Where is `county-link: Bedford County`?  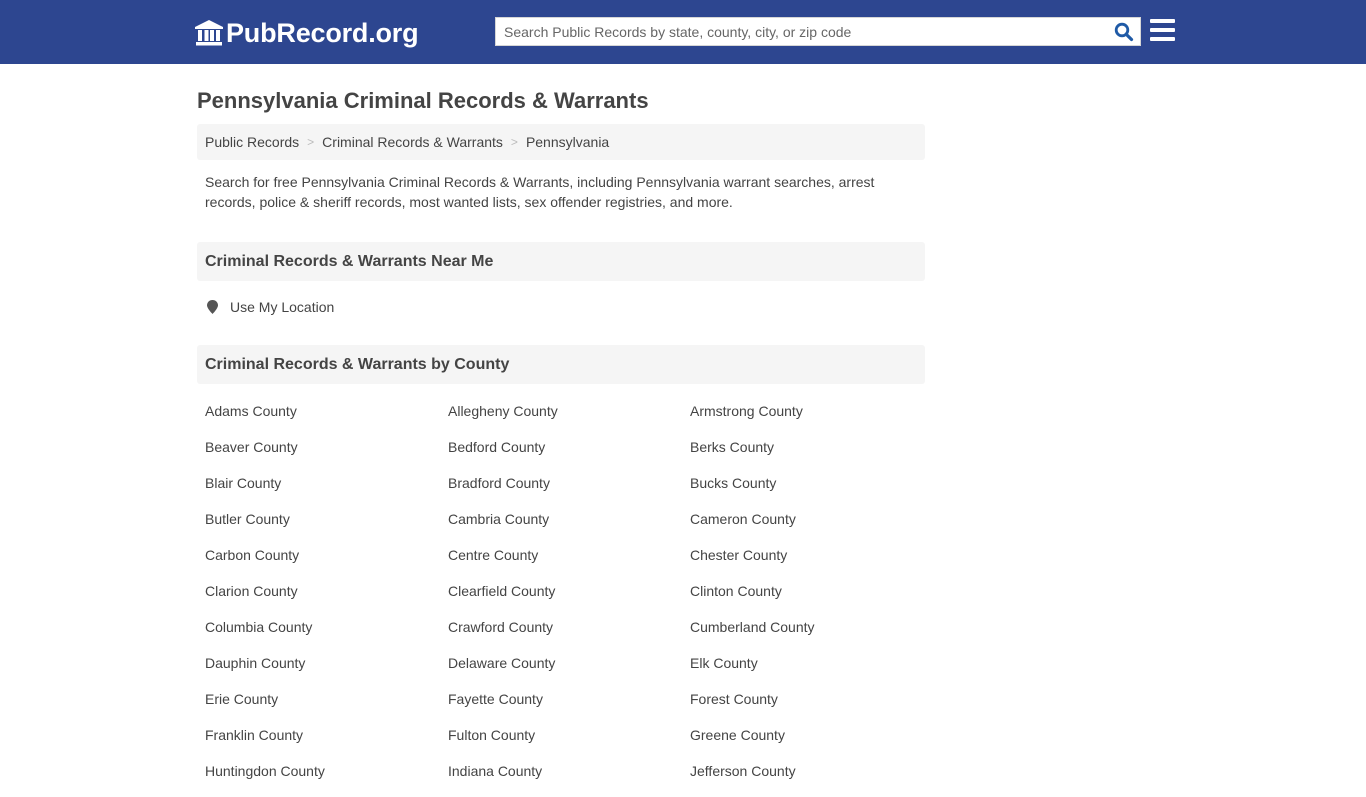 county-link: Bedford County is located at coordinates (561, 455).